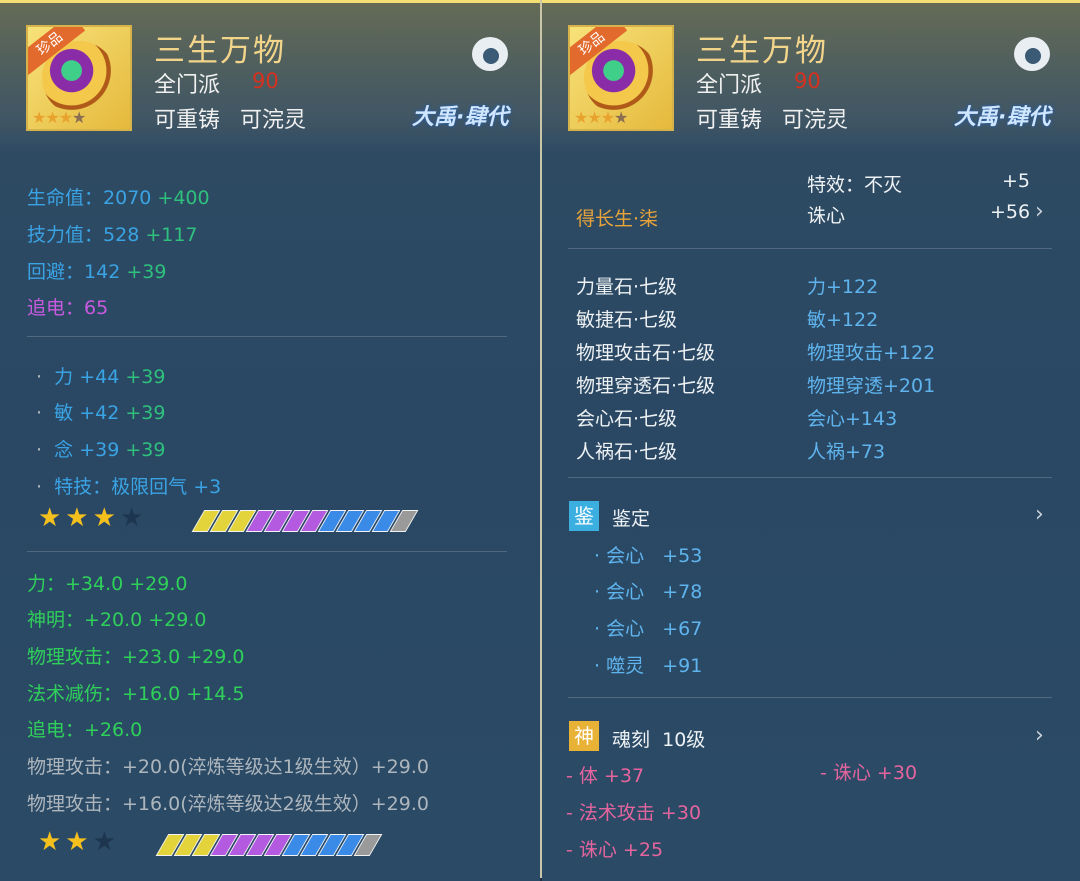 This screenshot has height=881, width=1080. Describe the element at coordinates (136, 694) in the screenshot. I see `refine-row: 法术减伤：+16.0 +14.5` at that location.